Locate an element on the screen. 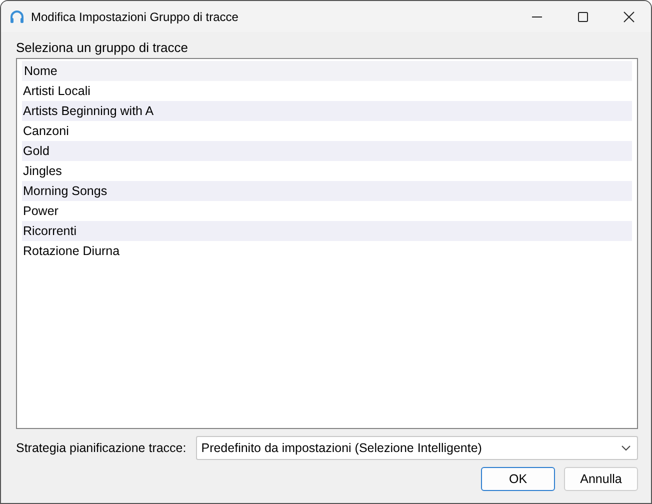  list-label: Seleziona un gruppo di tracce is located at coordinates (103, 47).